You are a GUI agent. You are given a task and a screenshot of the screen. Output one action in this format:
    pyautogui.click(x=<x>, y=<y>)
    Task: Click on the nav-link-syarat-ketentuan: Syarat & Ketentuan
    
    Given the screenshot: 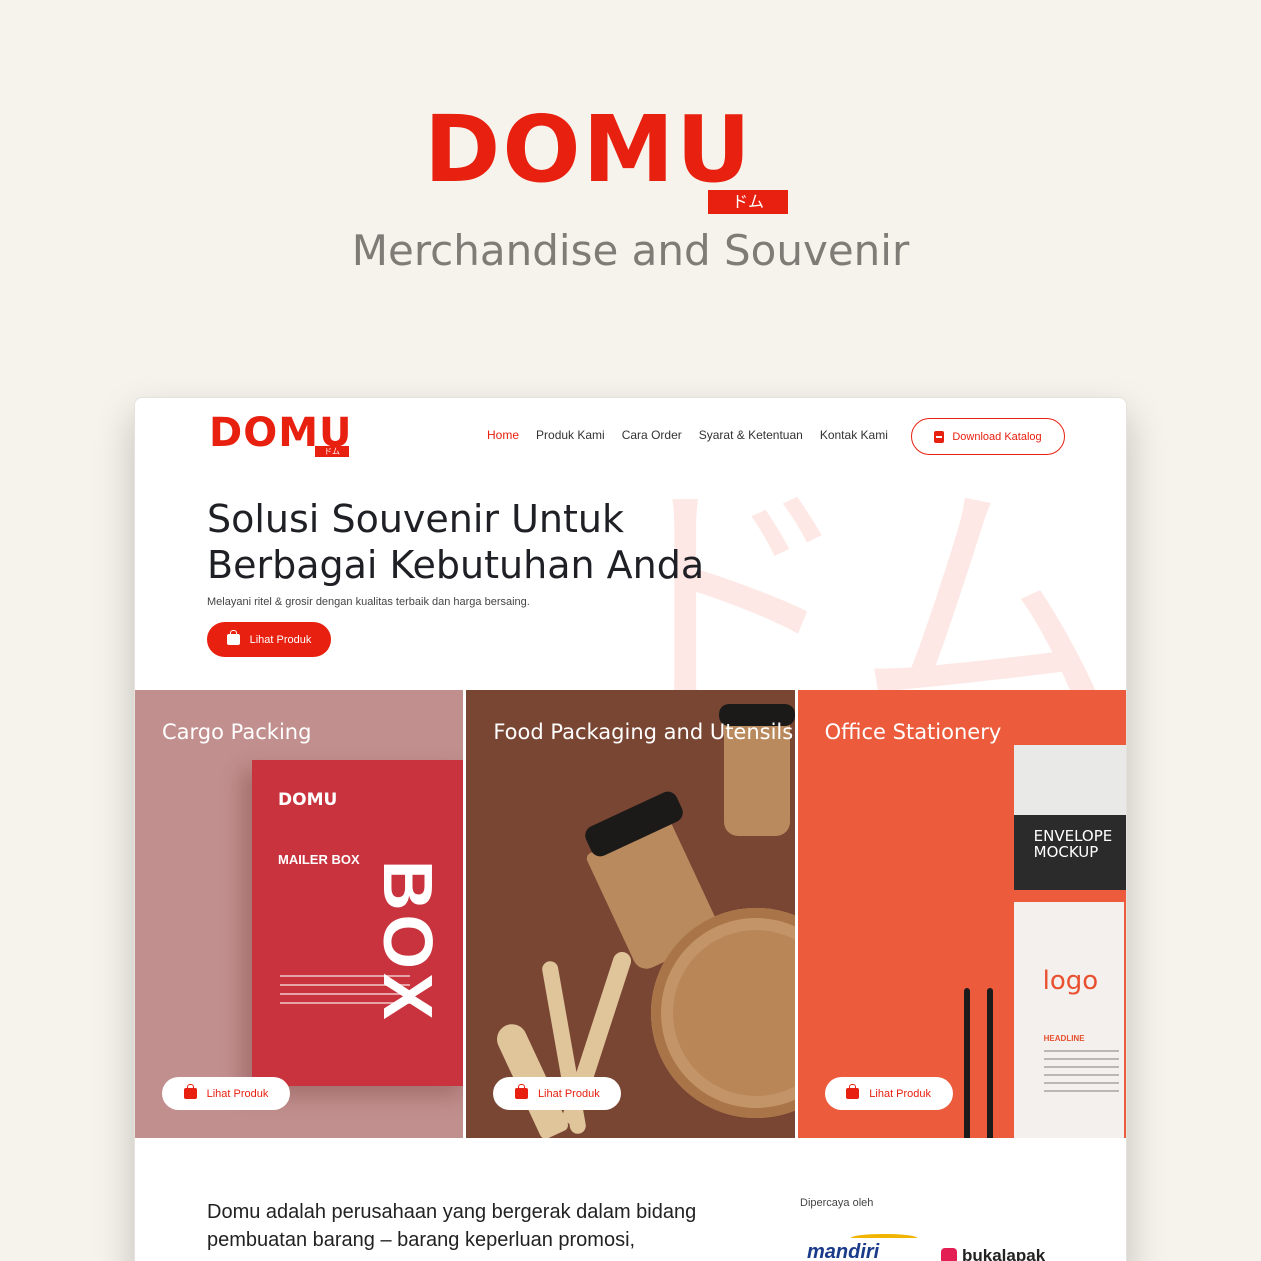 What is the action you would take?
    pyautogui.click(x=751, y=435)
    